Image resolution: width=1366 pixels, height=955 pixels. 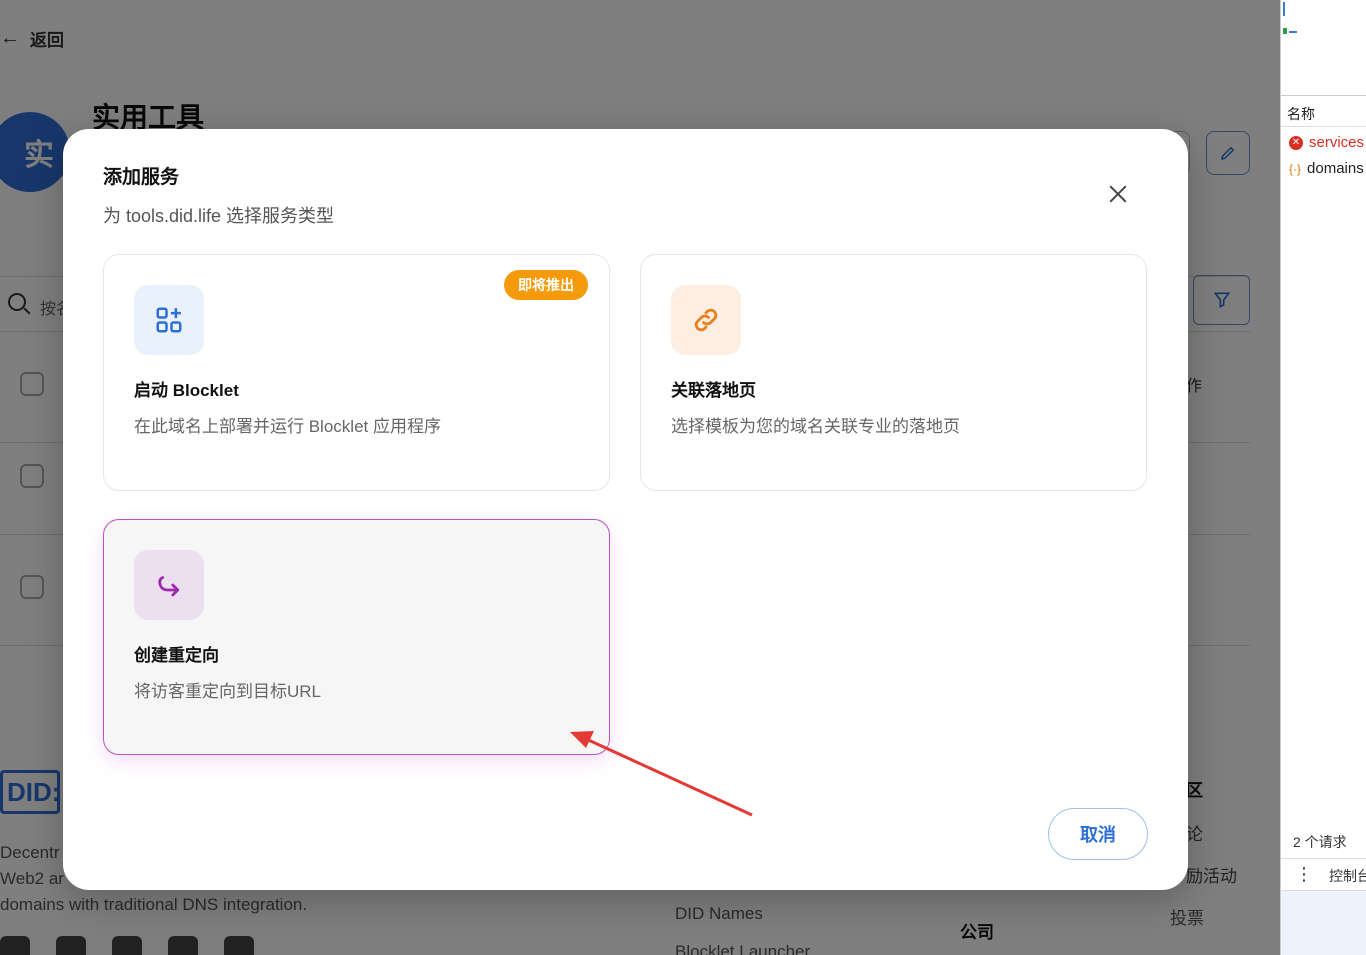 I want to click on apps-add-icon, so click(x=169, y=320).